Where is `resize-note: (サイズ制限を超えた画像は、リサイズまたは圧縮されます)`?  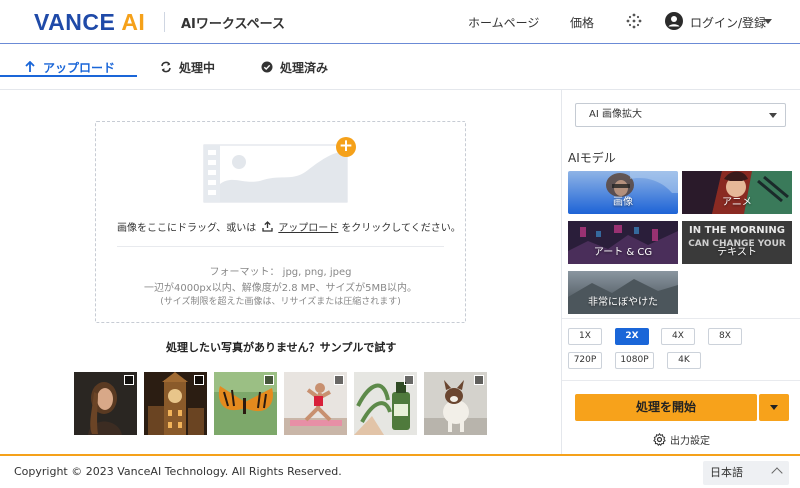
resize-note: (サイズ制限を超えた画像は、リサイズまたは圧縮されます) is located at coordinates (280, 302).